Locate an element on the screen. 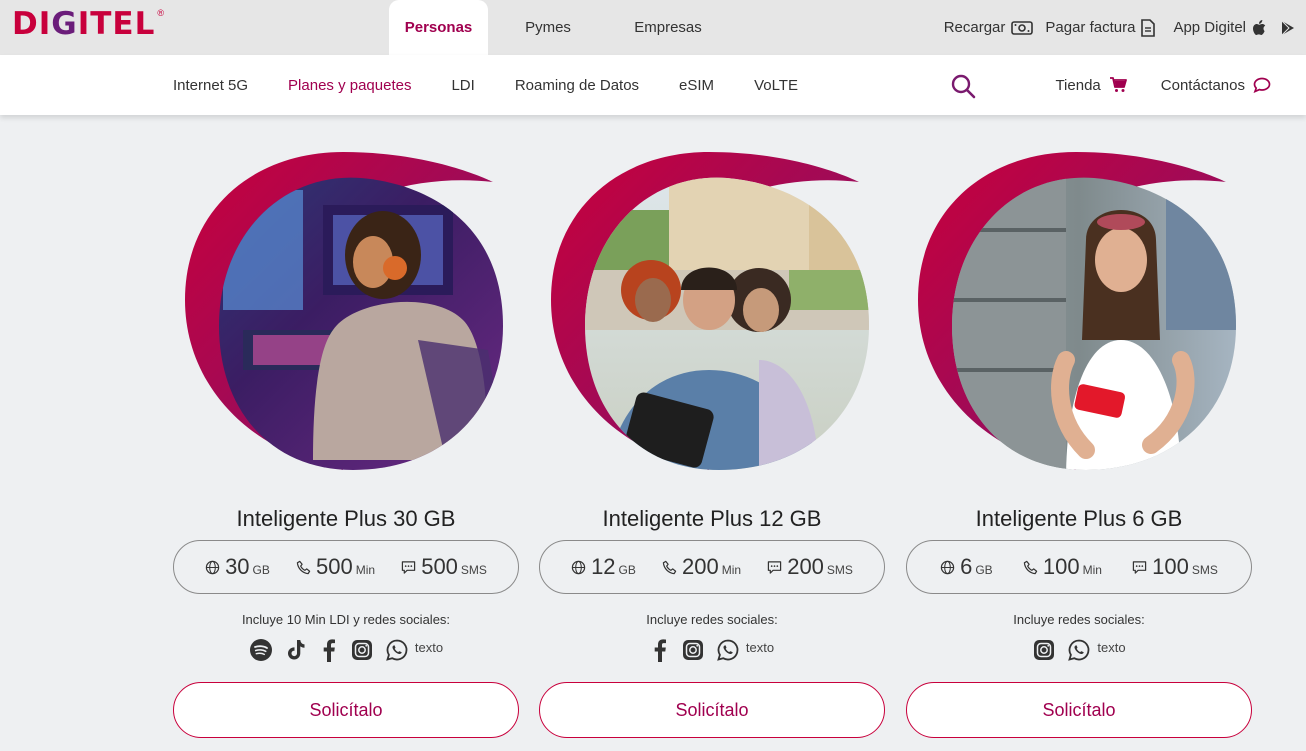 Image resolution: width=1306 pixels, height=751 pixels. minutes-amount: 100 is located at coordinates (1061, 566).